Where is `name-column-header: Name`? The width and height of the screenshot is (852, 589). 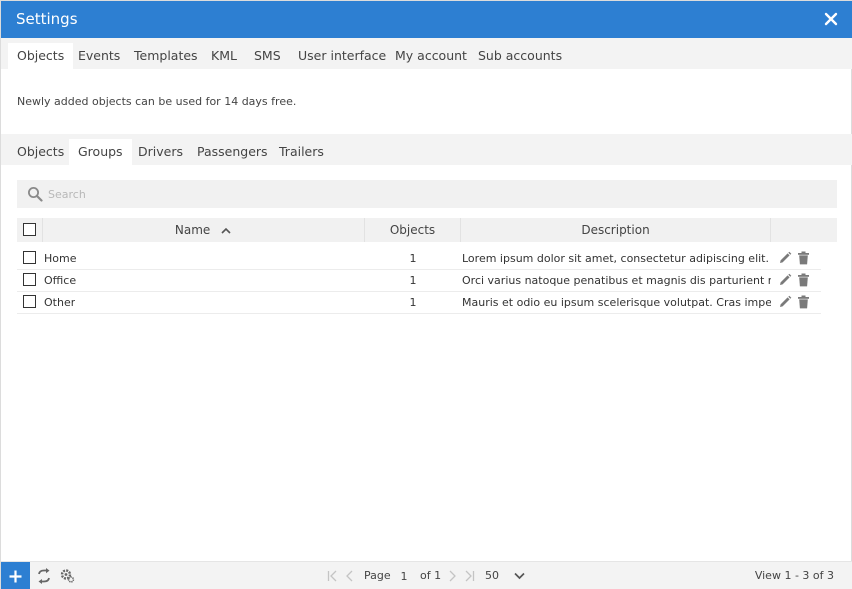 name-column-header: Name is located at coordinates (203, 230).